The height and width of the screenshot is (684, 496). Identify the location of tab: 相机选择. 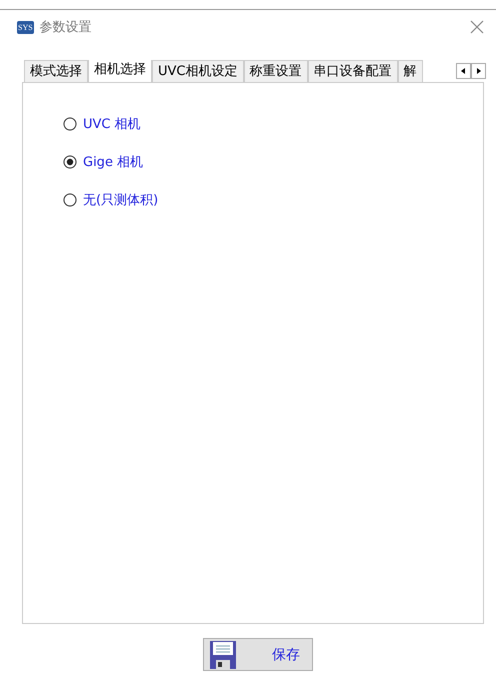
(120, 71).